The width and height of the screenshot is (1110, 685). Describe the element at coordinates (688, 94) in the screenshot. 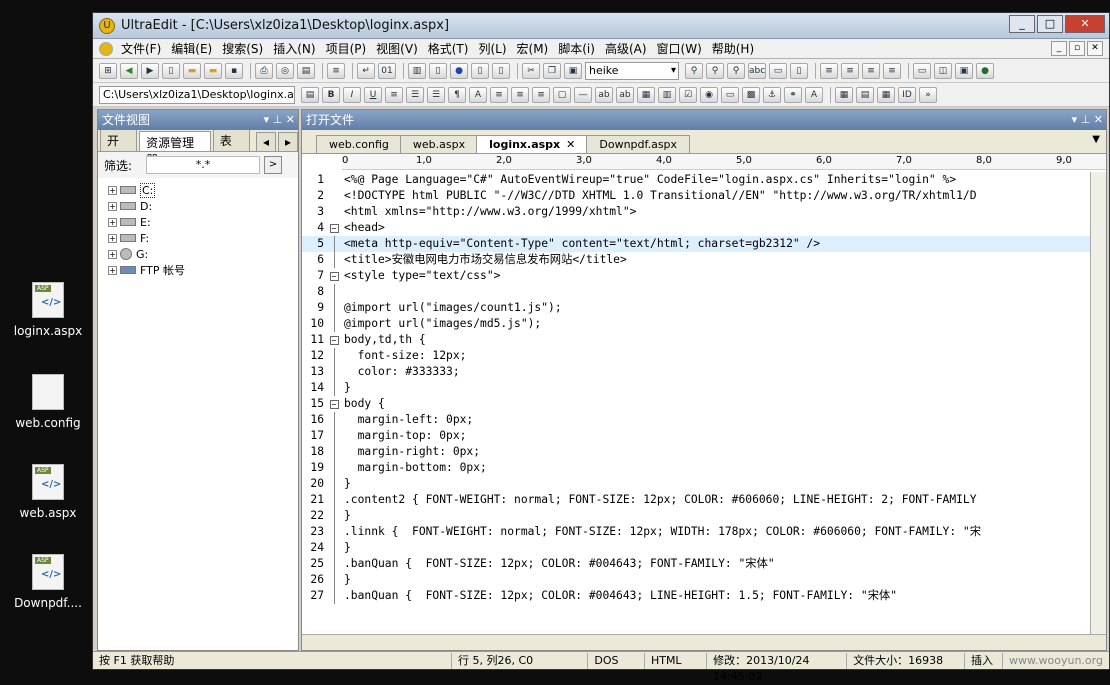

I see `checkbox-icon: ☑` at that location.